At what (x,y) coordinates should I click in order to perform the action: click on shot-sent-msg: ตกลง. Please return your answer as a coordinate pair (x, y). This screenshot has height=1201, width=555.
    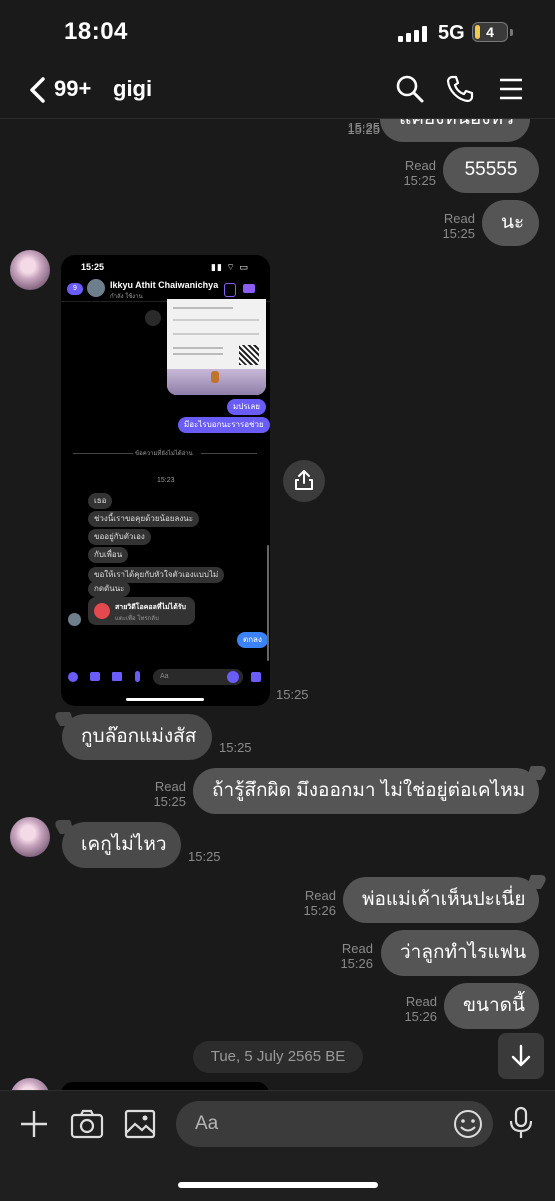
    Looking at the image, I should click on (252, 640).